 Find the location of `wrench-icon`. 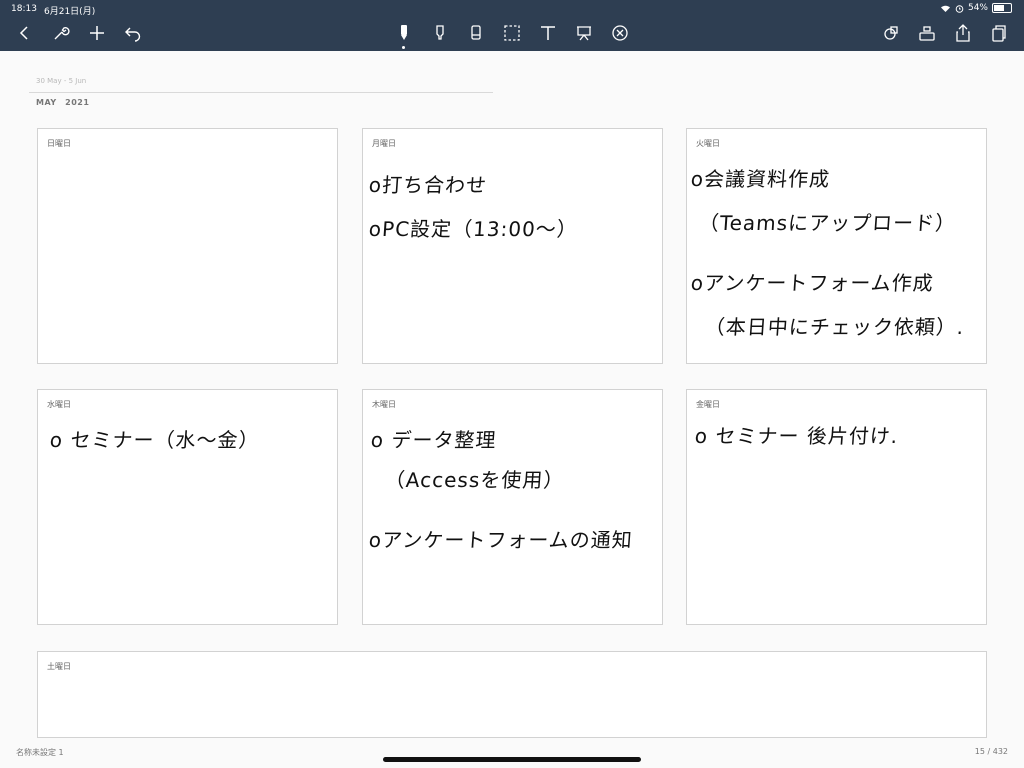

wrench-icon is located at coordinates (61, 33).